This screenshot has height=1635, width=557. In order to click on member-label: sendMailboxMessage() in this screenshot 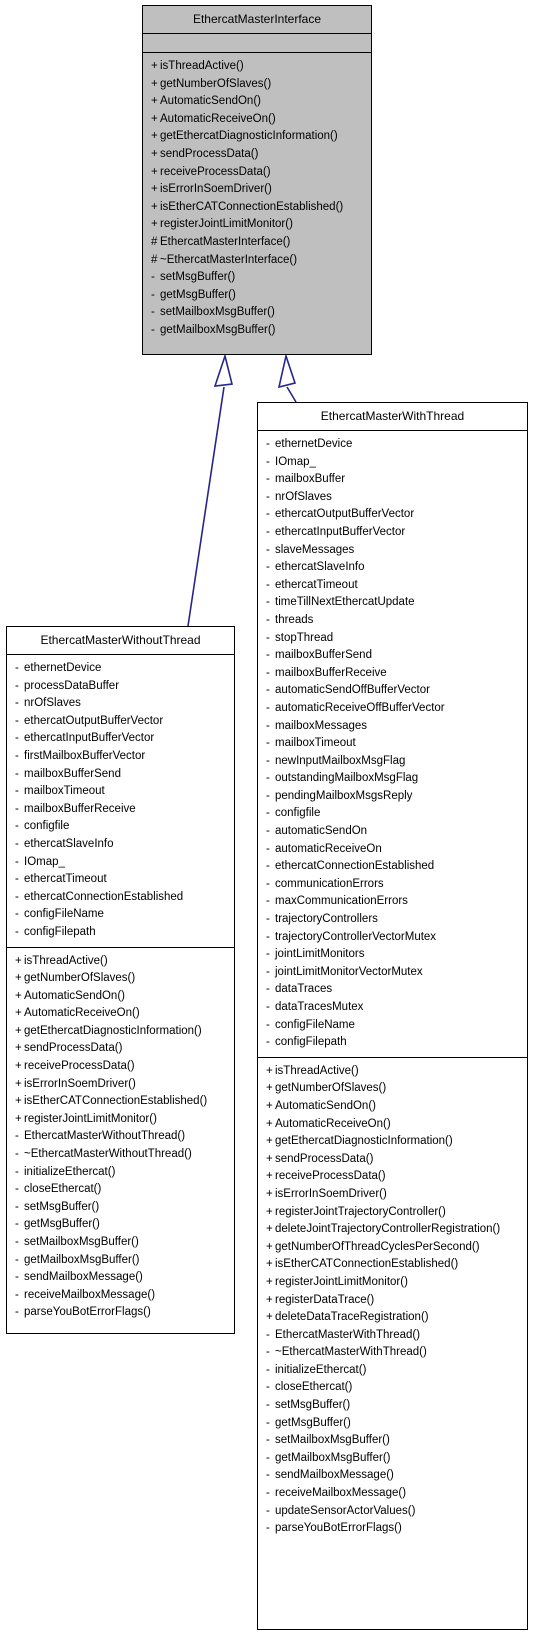, I will do `click(334, 1475)`.